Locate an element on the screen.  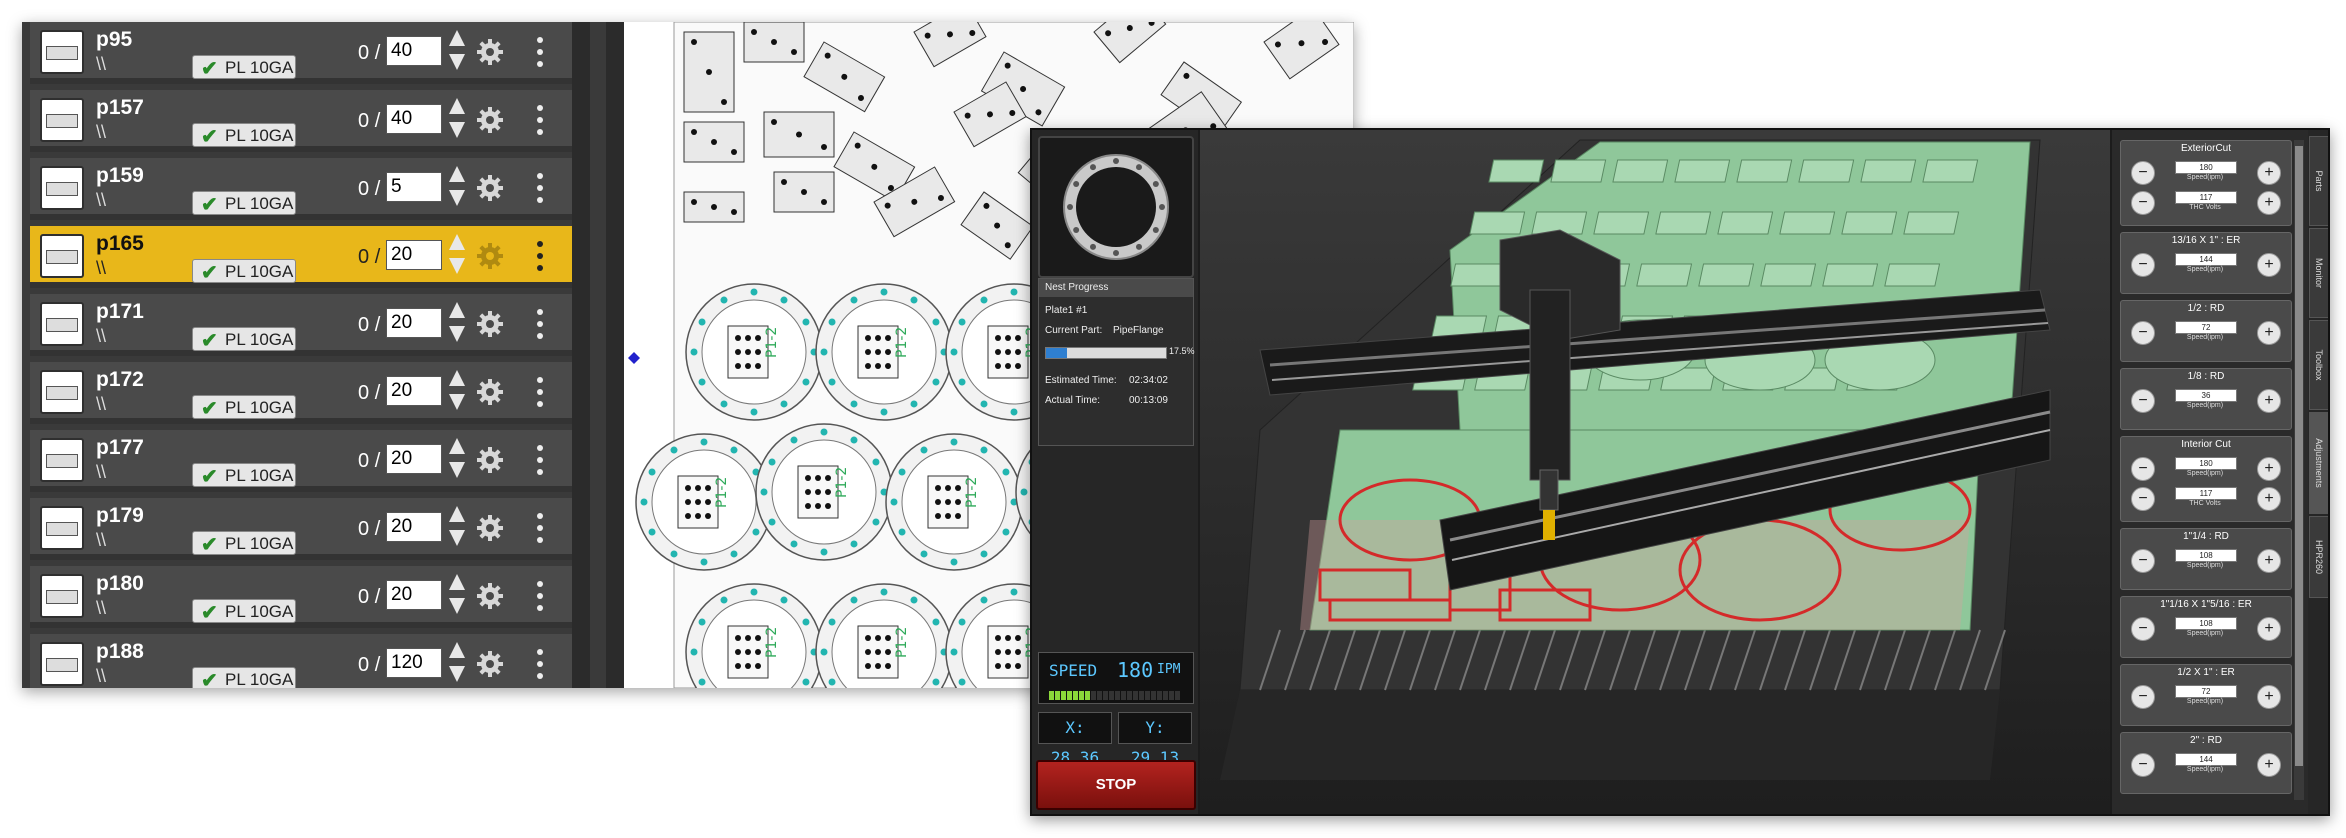
side-tab-adjustments: Adjustments is located at coordinates (2318, 463).